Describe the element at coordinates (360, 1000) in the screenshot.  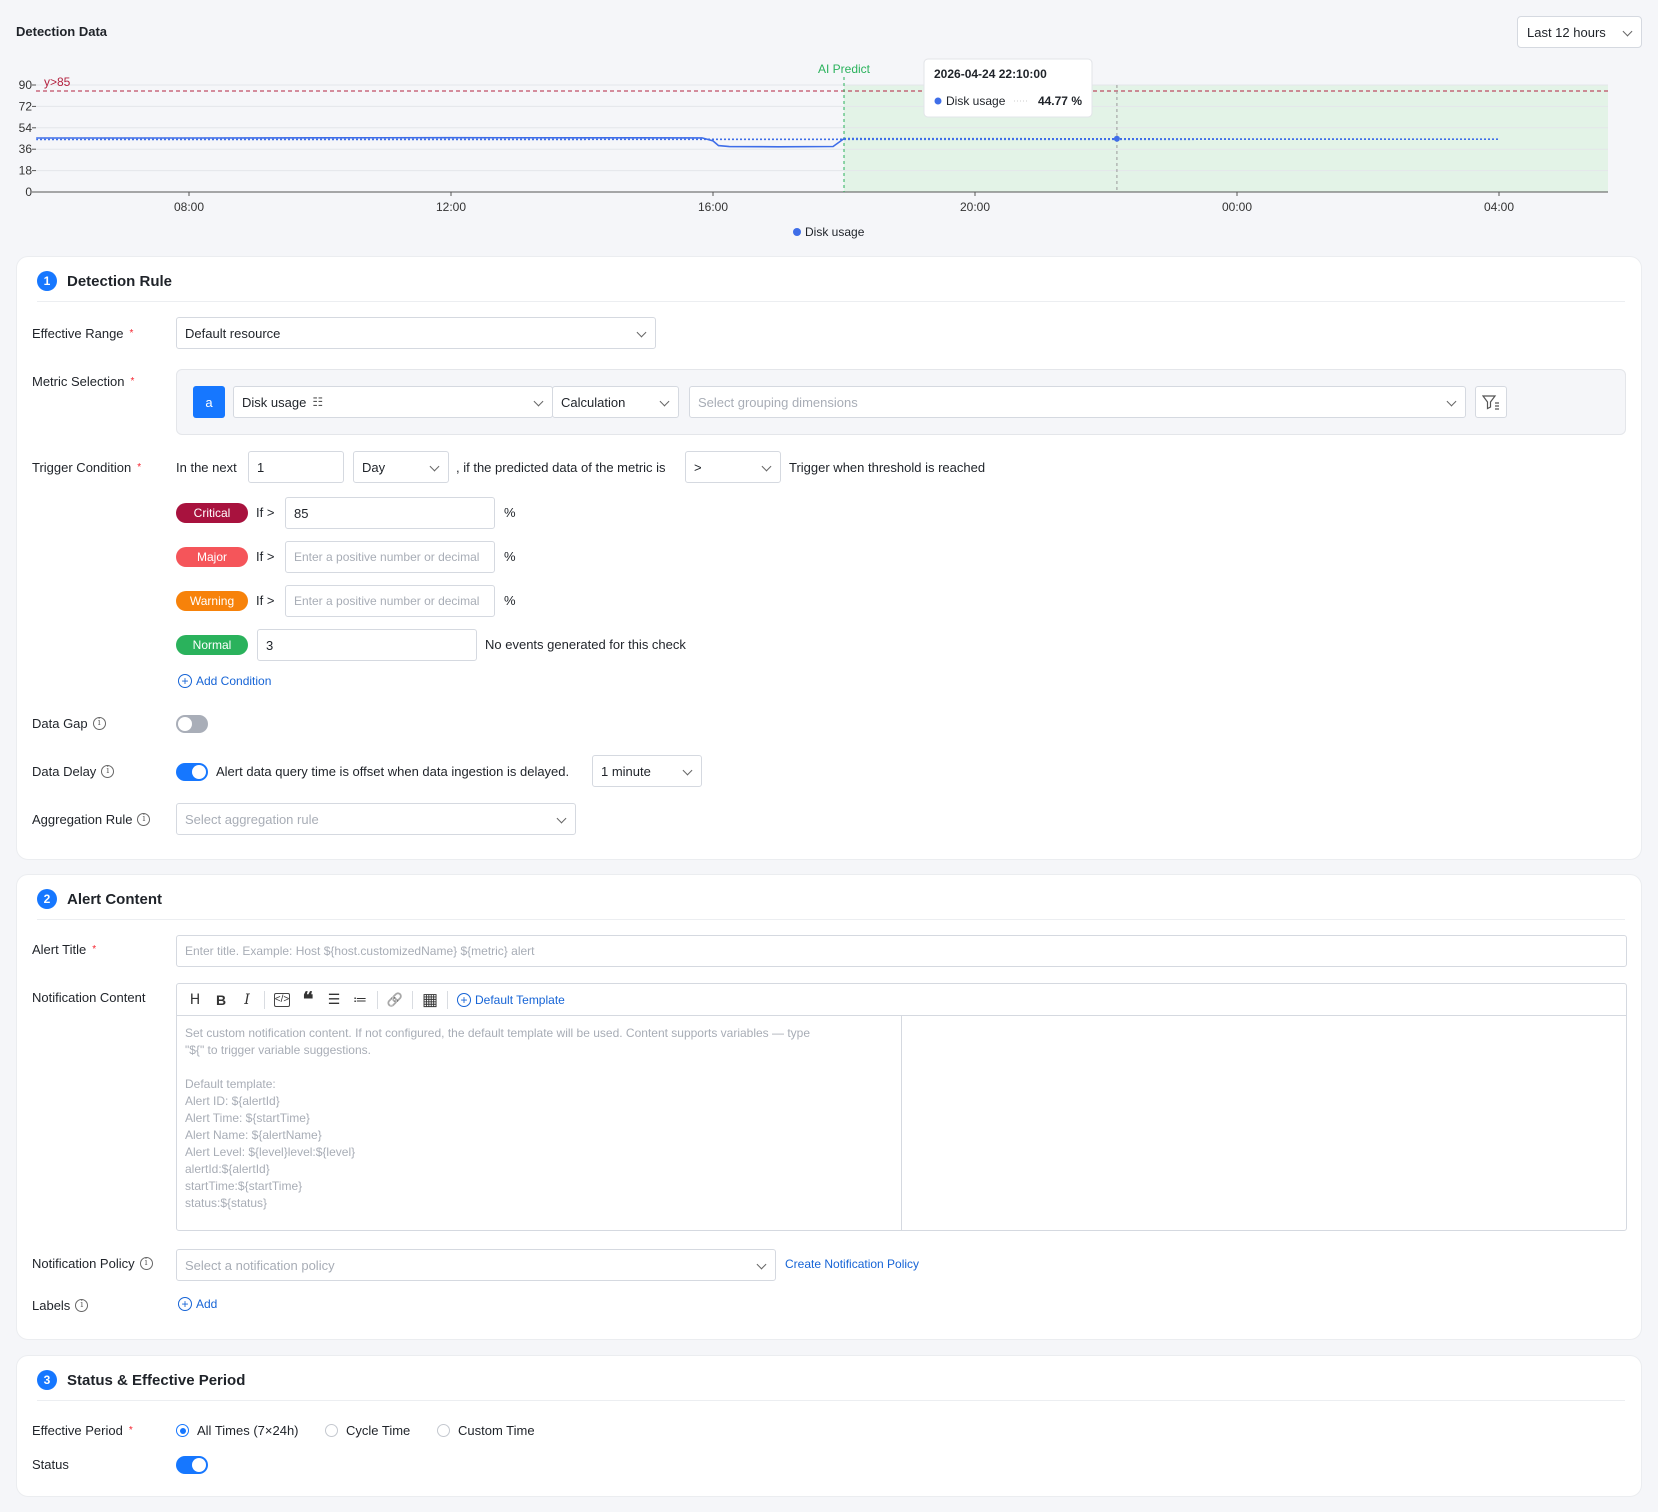
I see `ordered-list-icon: ≔` at that location.